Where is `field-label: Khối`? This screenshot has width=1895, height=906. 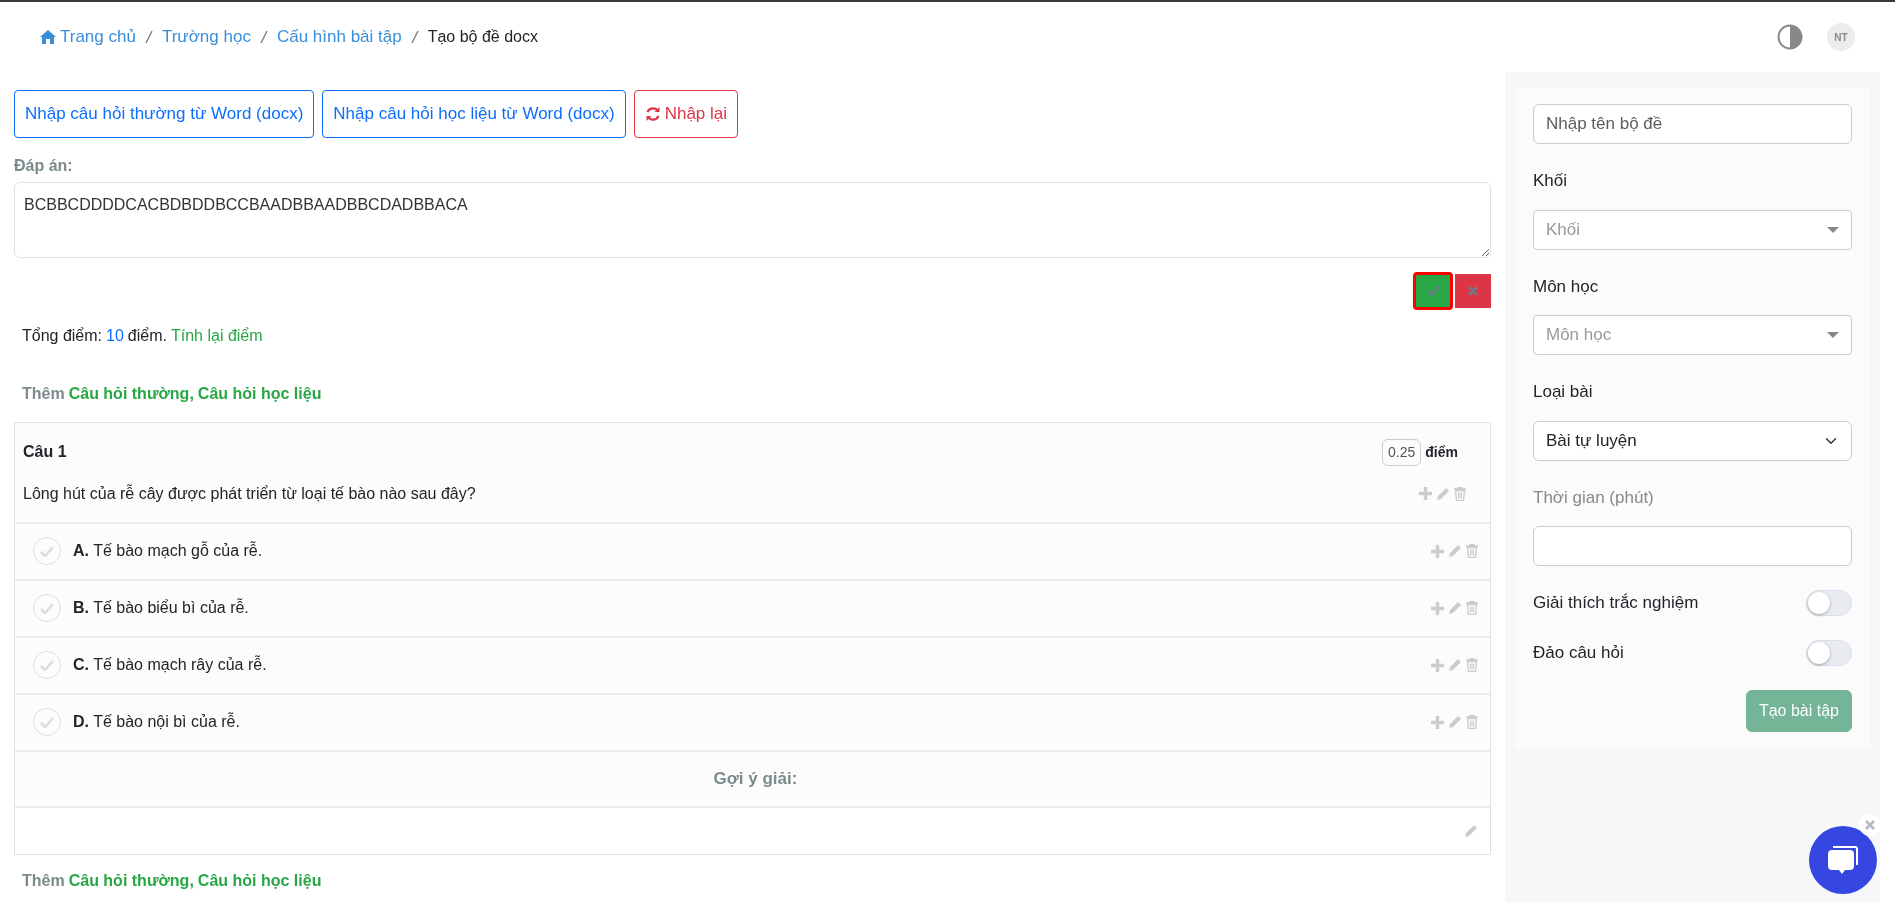
field-label: Khối is located at coordinates (1551, 181).